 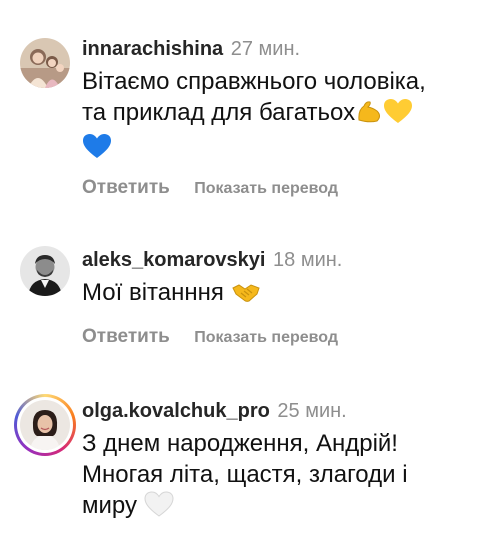 What do you see at coordinates (176, 411) in the screenshot?
I see `comment-username: olga.kovalchuk_pro` at bounding box center [176, 411].